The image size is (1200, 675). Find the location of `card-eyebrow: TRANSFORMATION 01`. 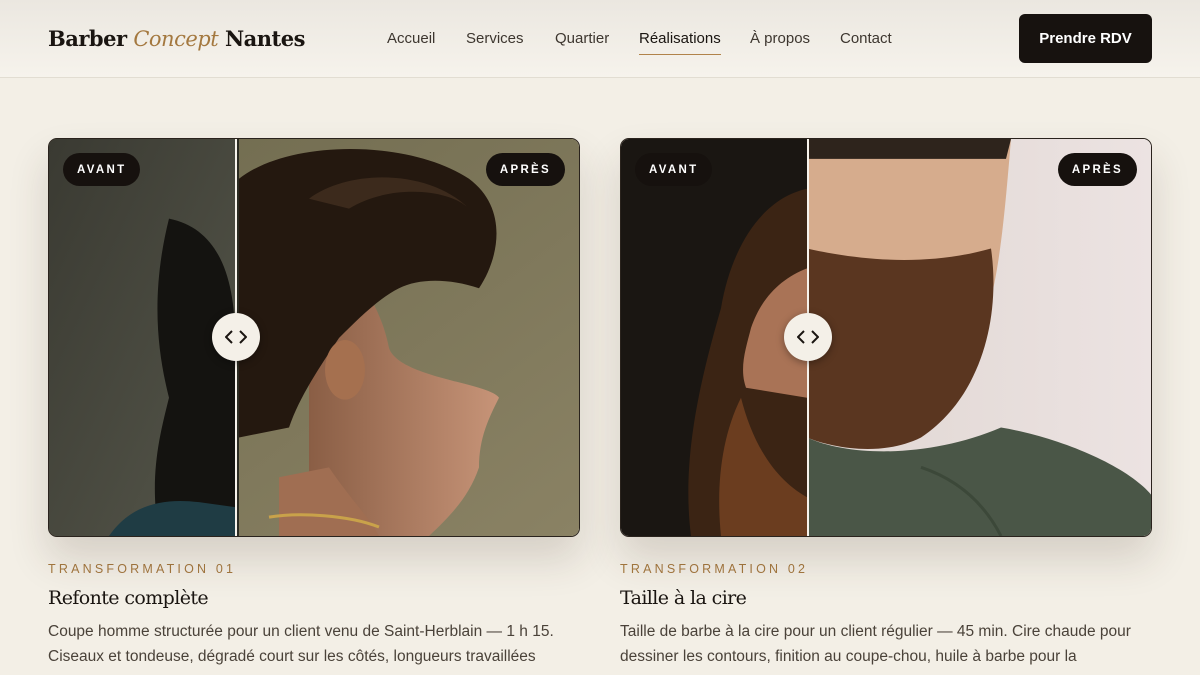

card-eyebrow: TRANSFORMATION 01 is located at coordinates (142, 569).